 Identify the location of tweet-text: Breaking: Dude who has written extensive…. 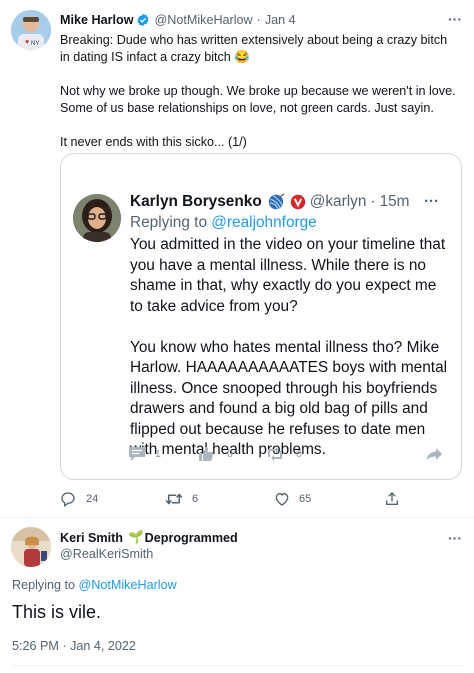
(258, 91).